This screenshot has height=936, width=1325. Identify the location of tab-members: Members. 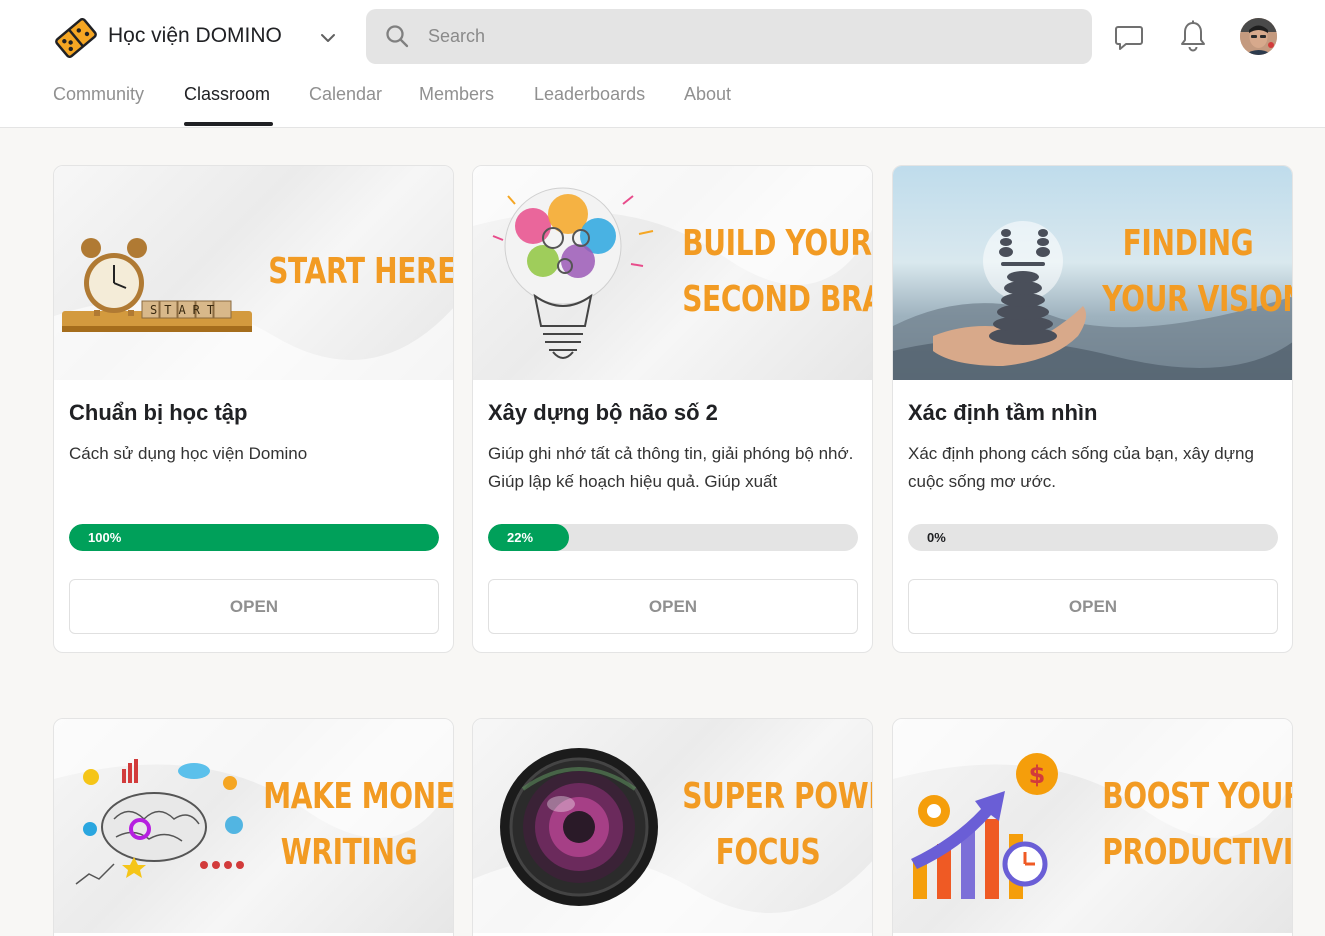
(456, 94).